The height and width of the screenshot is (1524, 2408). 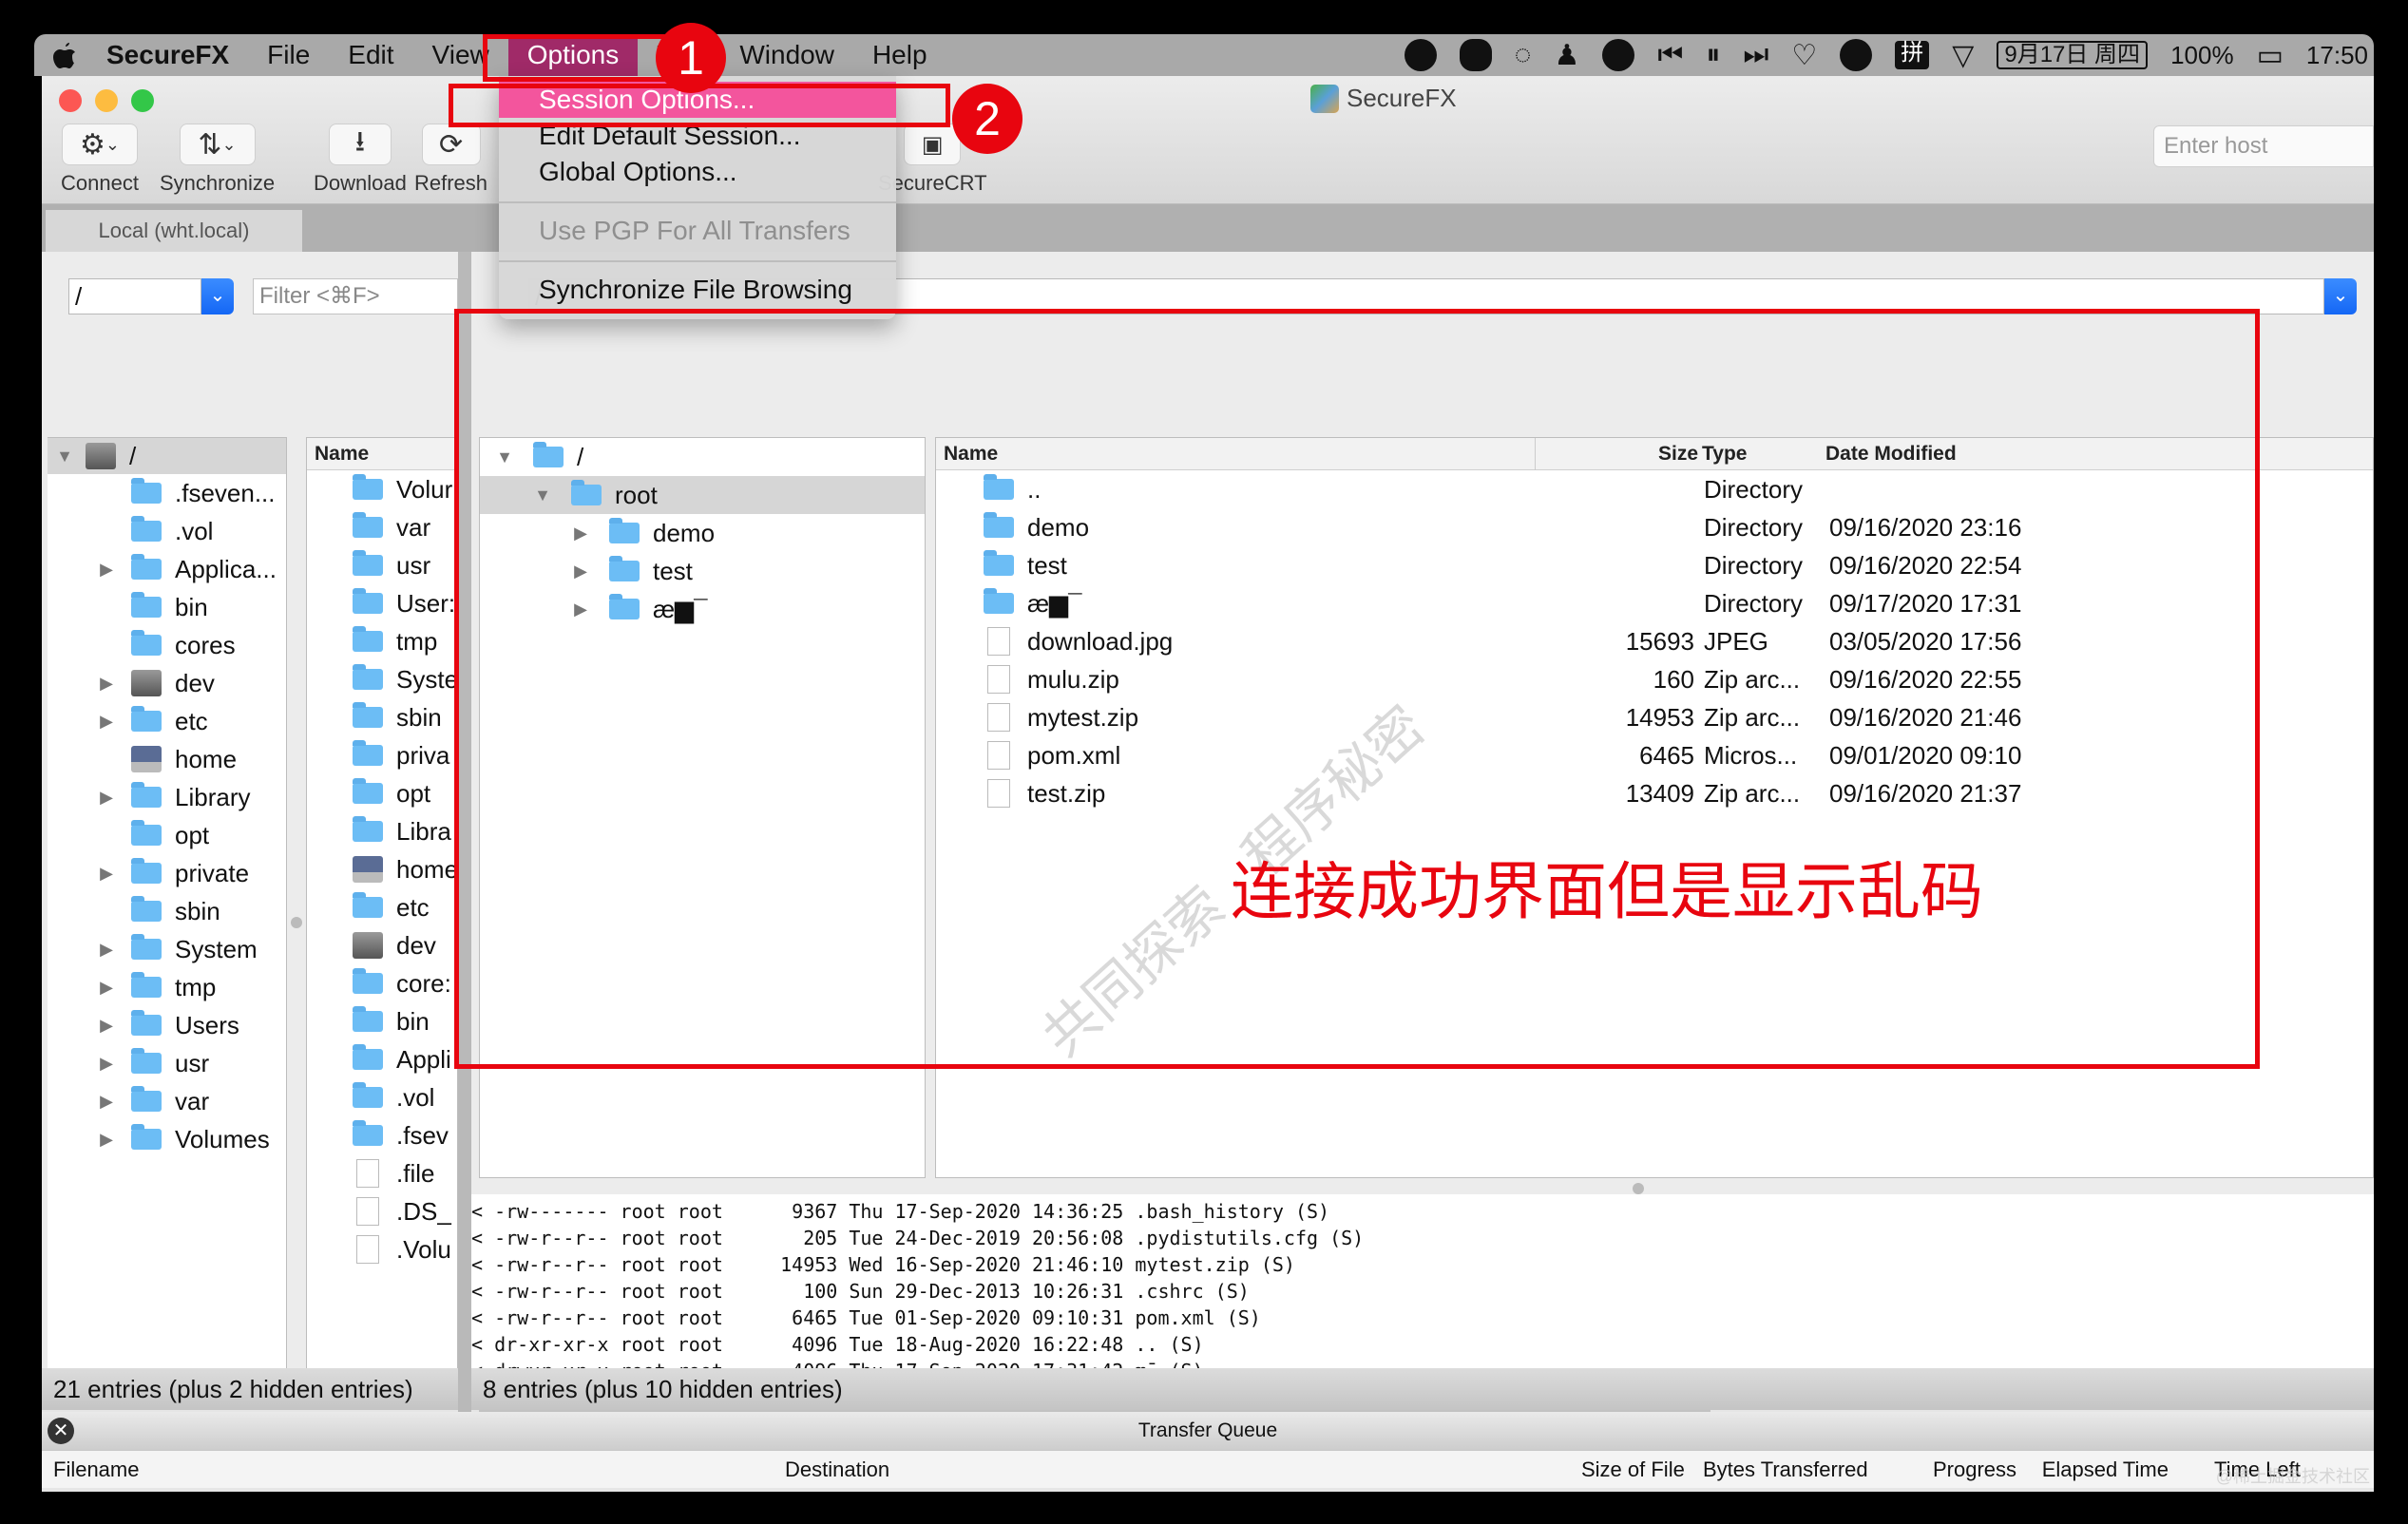 What do you see at coordinates (1804, 56) in the screenshot?
I see `heart-icon: ♡` at bounding box center [1804, 56].